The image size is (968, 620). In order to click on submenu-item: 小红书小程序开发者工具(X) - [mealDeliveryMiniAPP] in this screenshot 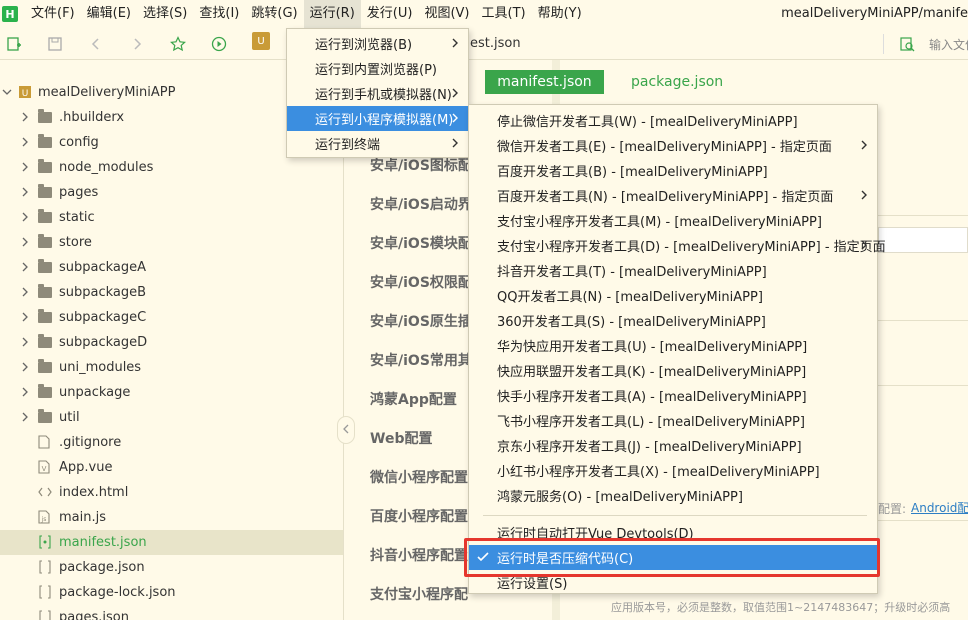, I will do `click(673, 470)`.